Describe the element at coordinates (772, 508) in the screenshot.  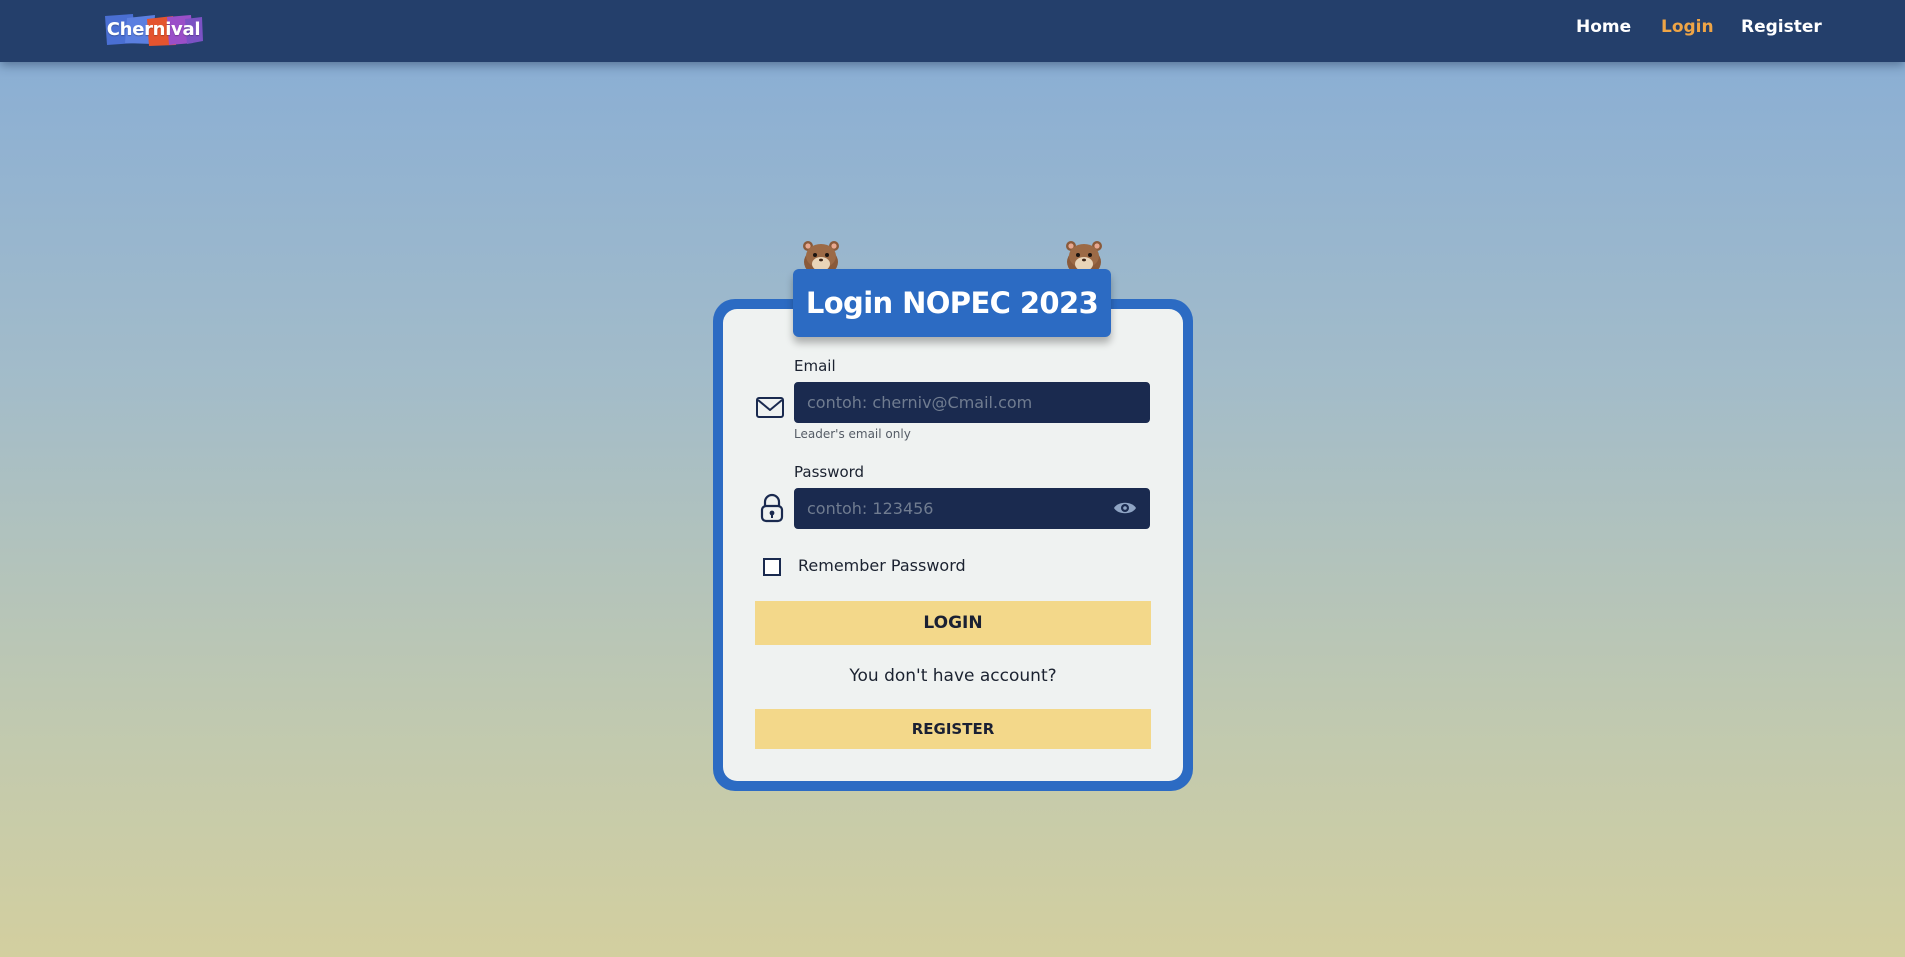
I see `lock-icon` at that location.